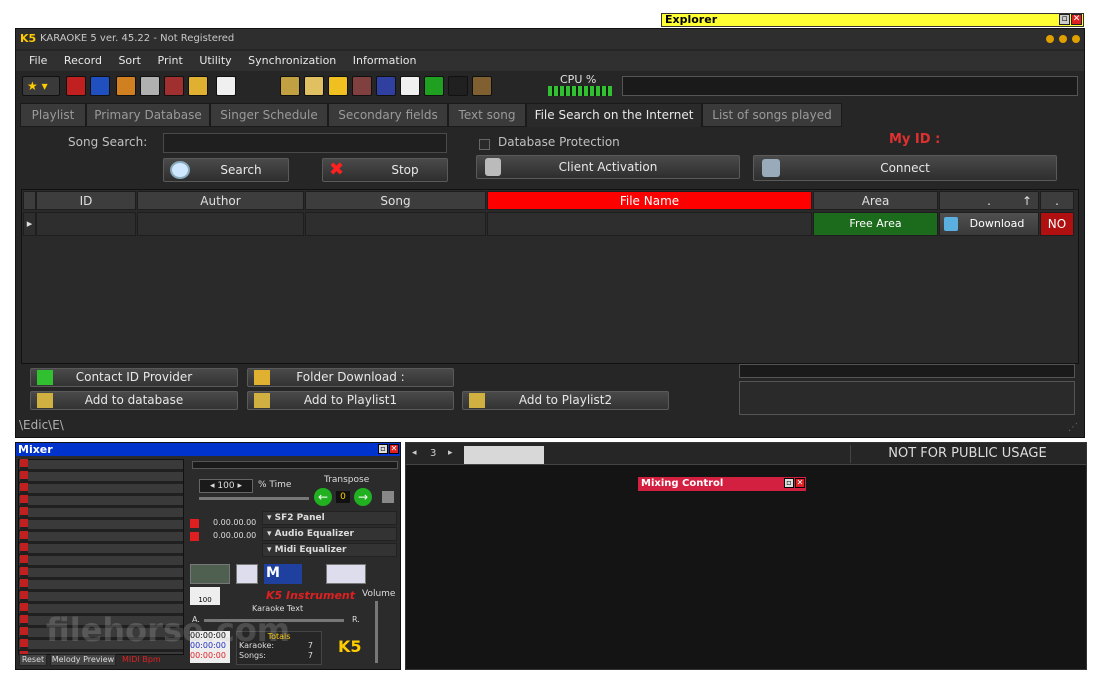  I want to click on database-protection-checkbox, so click(484, 144).